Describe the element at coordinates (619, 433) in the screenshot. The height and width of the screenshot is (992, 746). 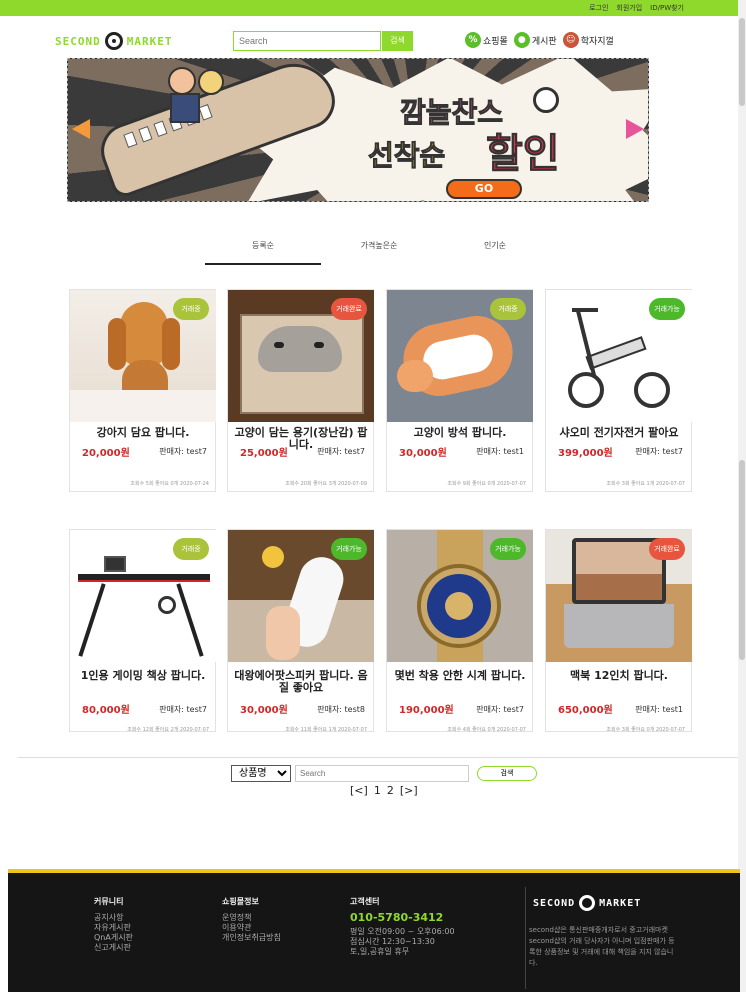
I see `product-title: 샤오미 전기자전거 팔아요` at that location.